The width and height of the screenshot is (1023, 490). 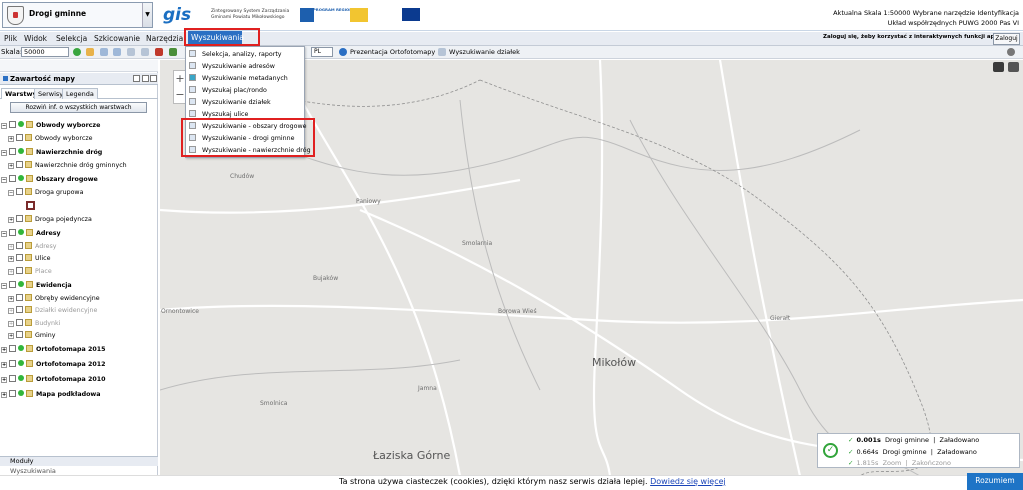 What do you see at coordinates (136, 78) in the screenshot?
I see `help-icon` at bounding box center [136, 78].